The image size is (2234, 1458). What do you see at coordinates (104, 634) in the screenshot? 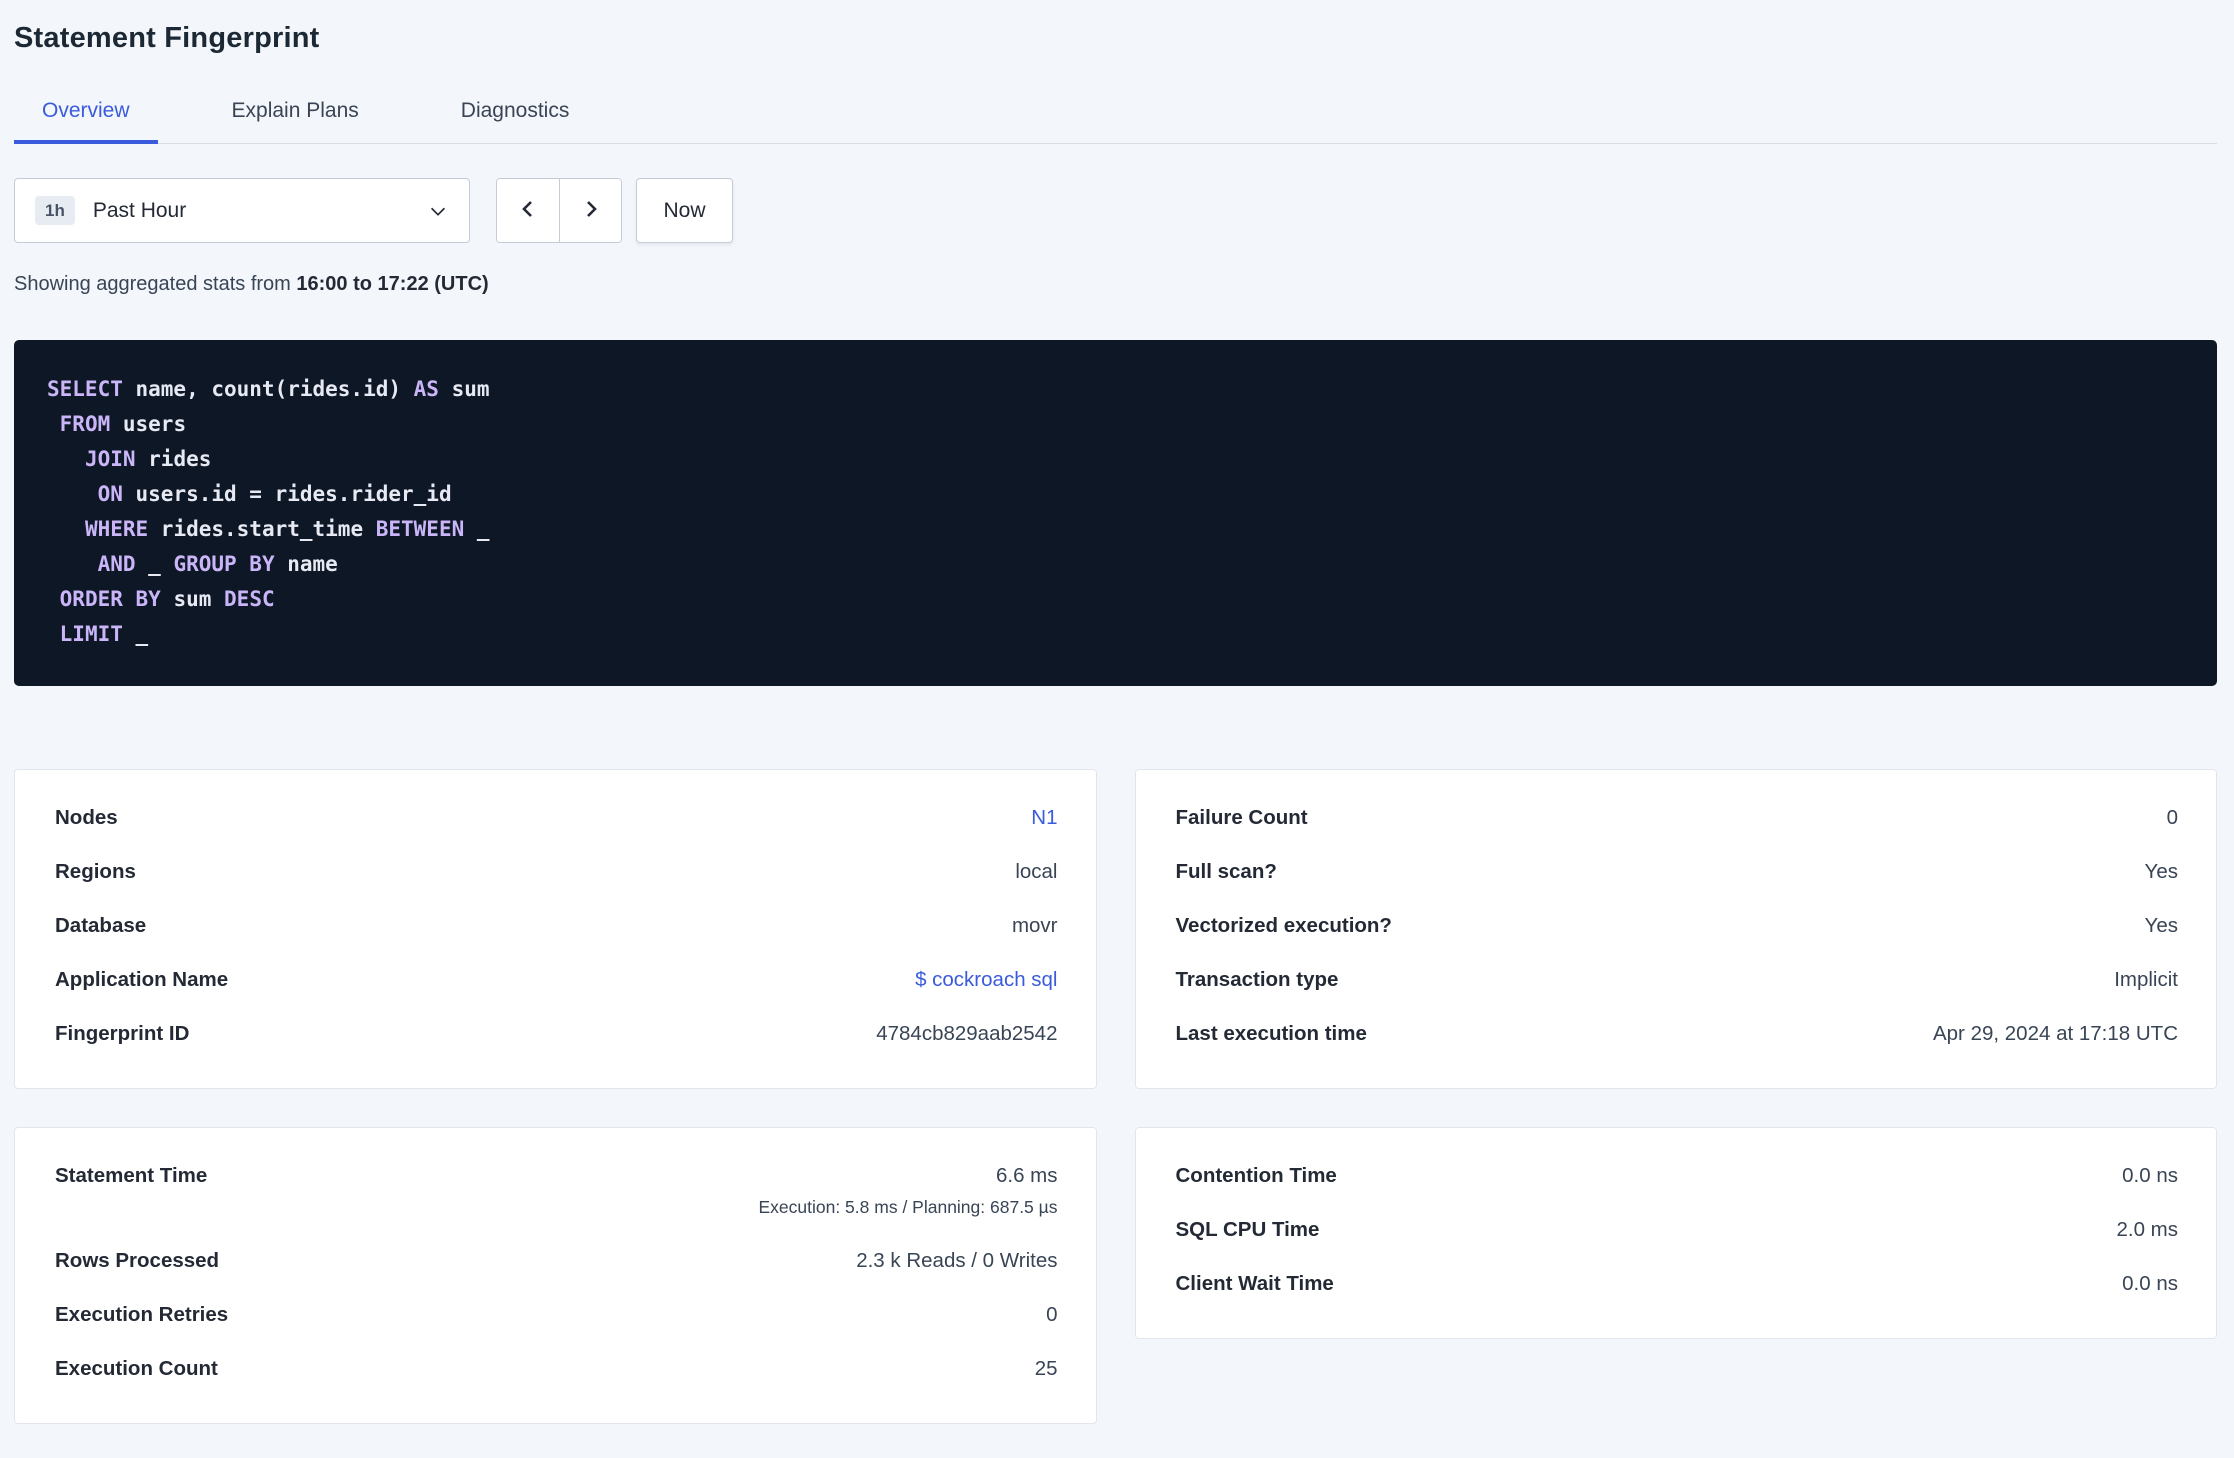
I see `sql-line: LIMIT _` at bounding box center [104, 634].